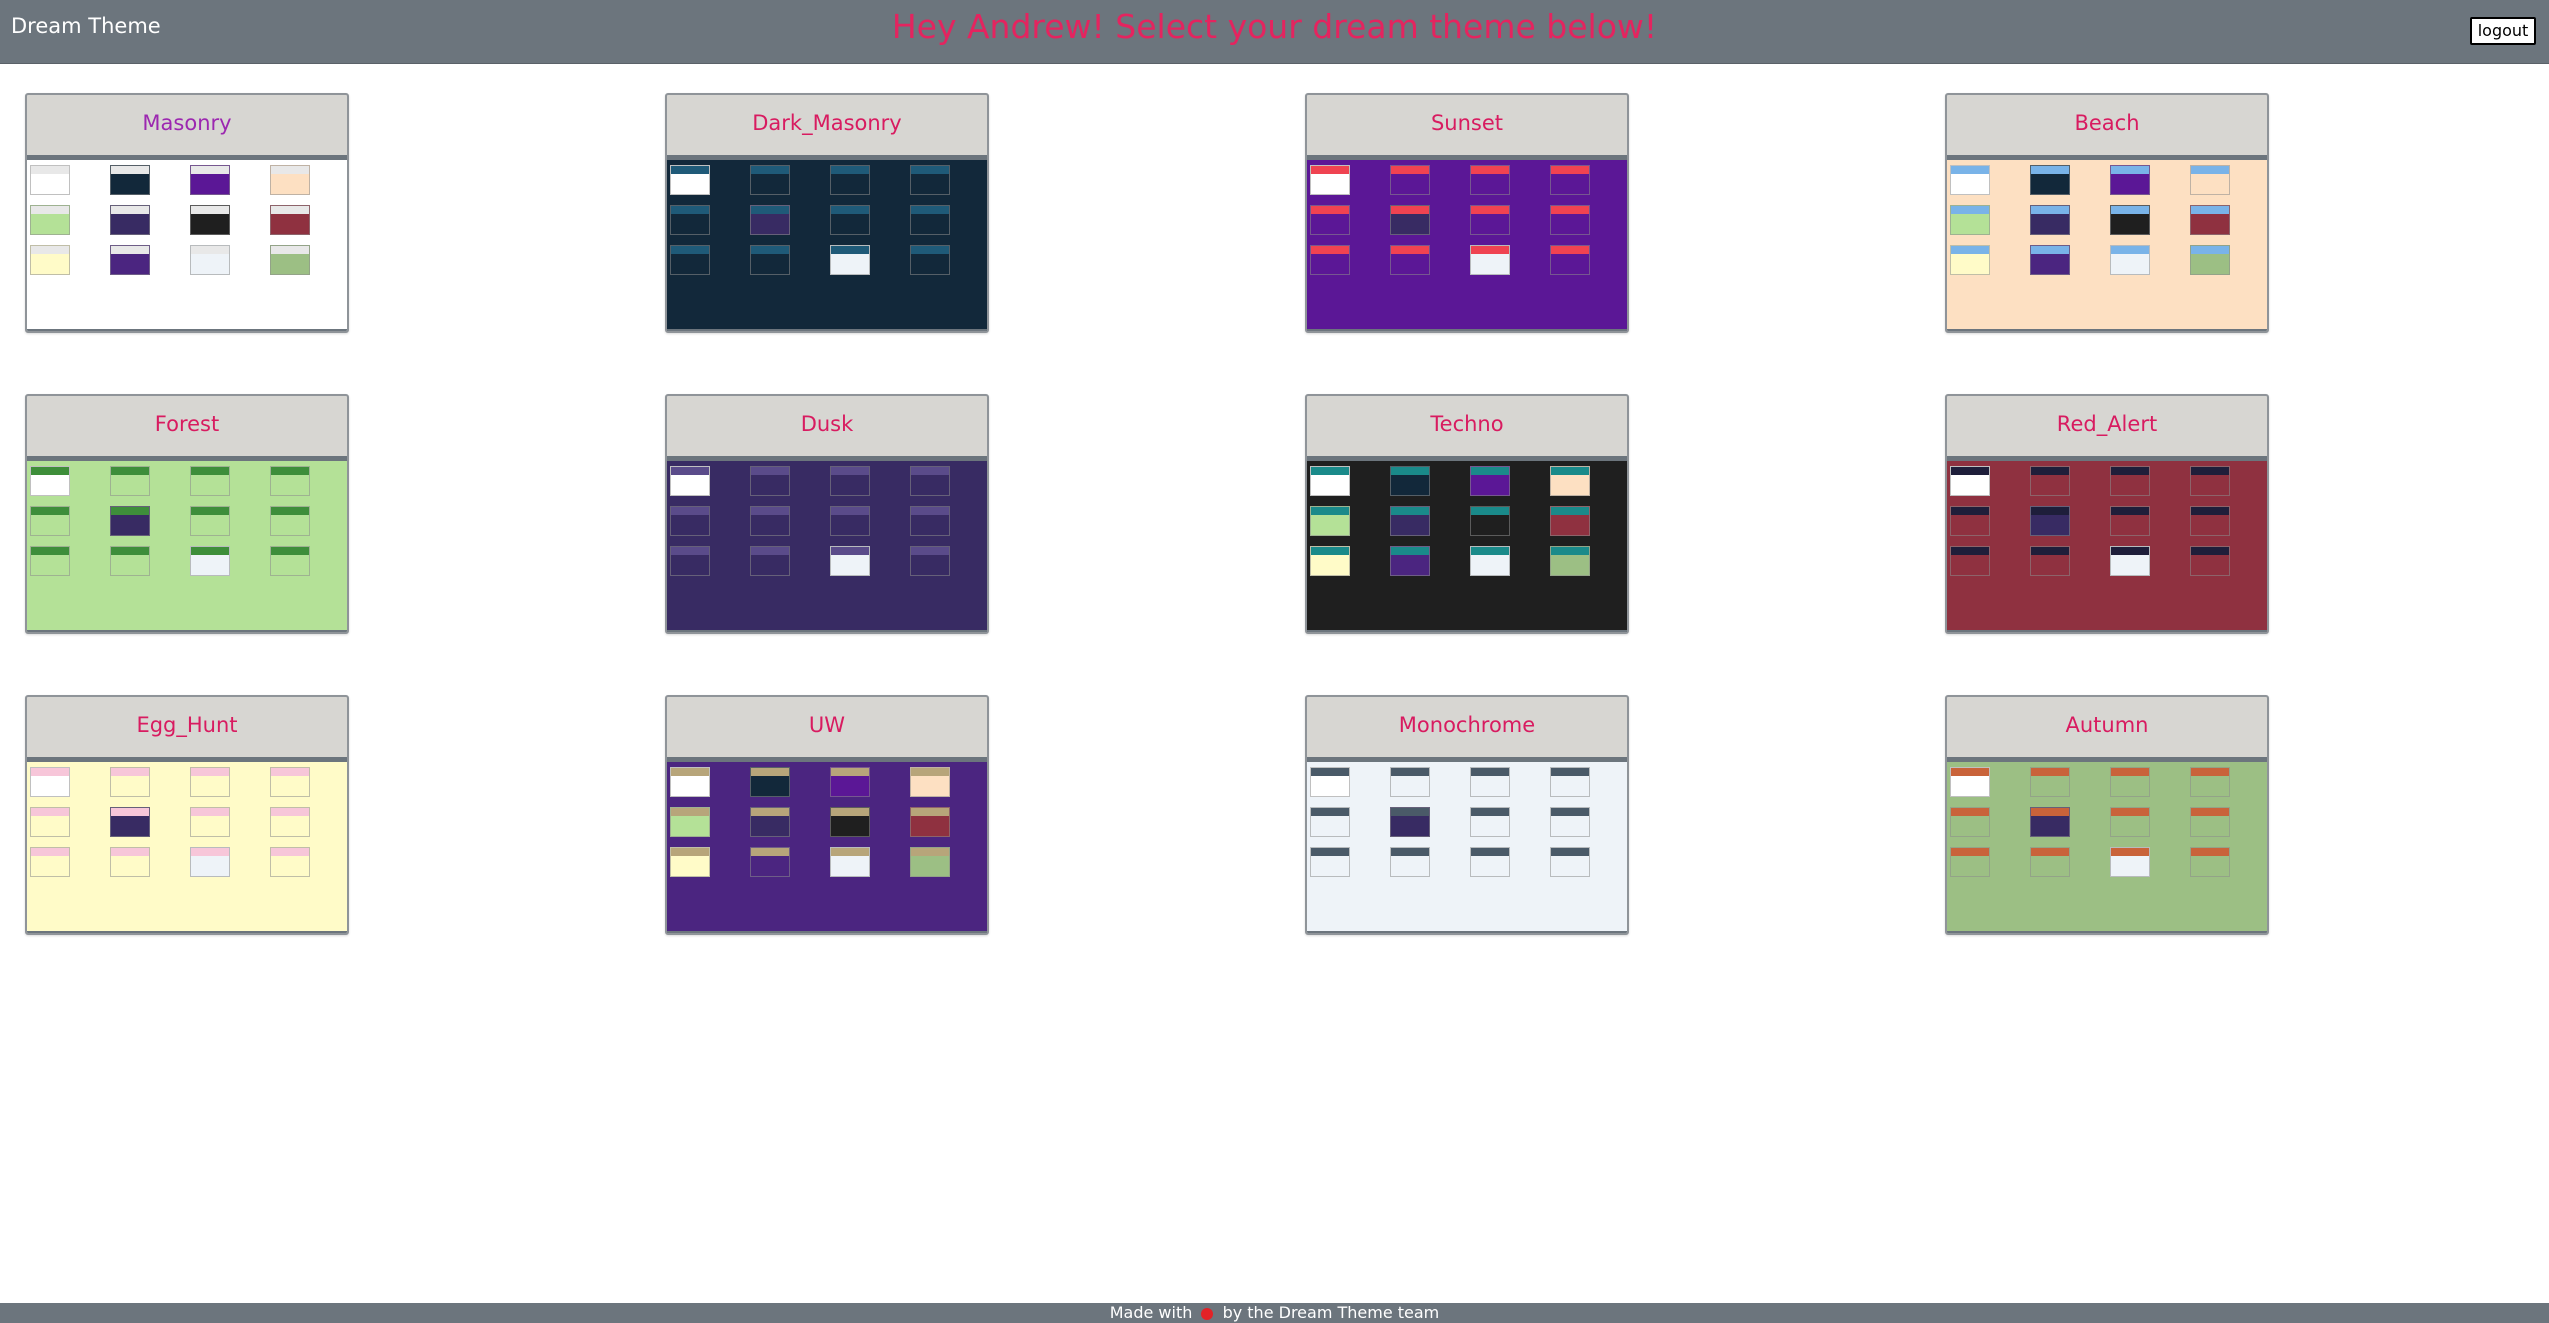  I want to click on theme-card-beach: Beach, so click(2107, 213).